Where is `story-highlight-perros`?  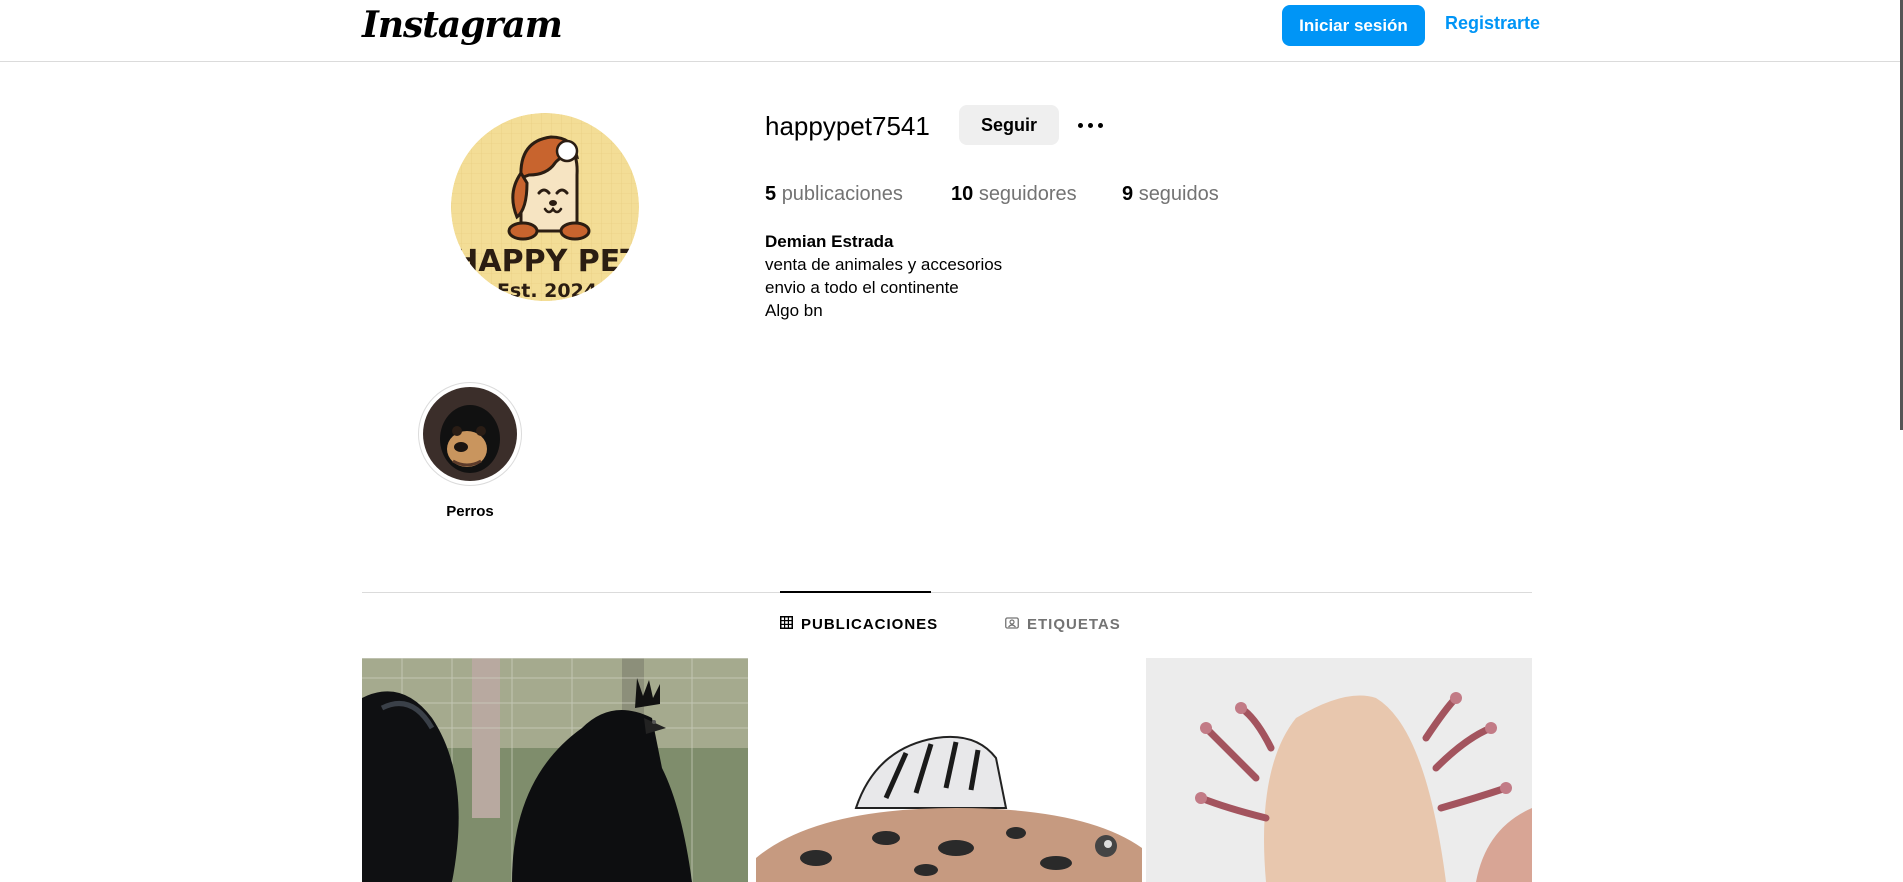 story-highlight-perros is located at coordinates (470, 434).